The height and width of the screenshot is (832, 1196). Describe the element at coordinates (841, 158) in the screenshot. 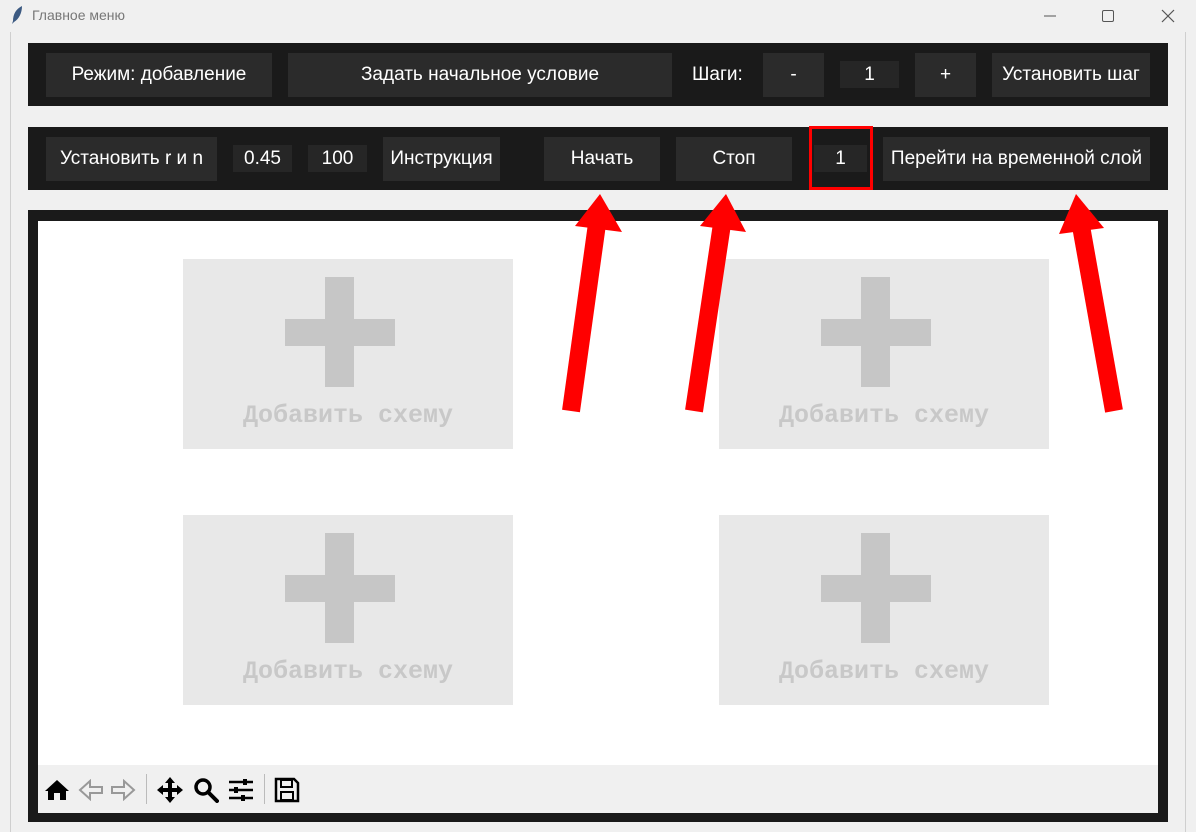

I see `annotation-highlight-box` at that location.